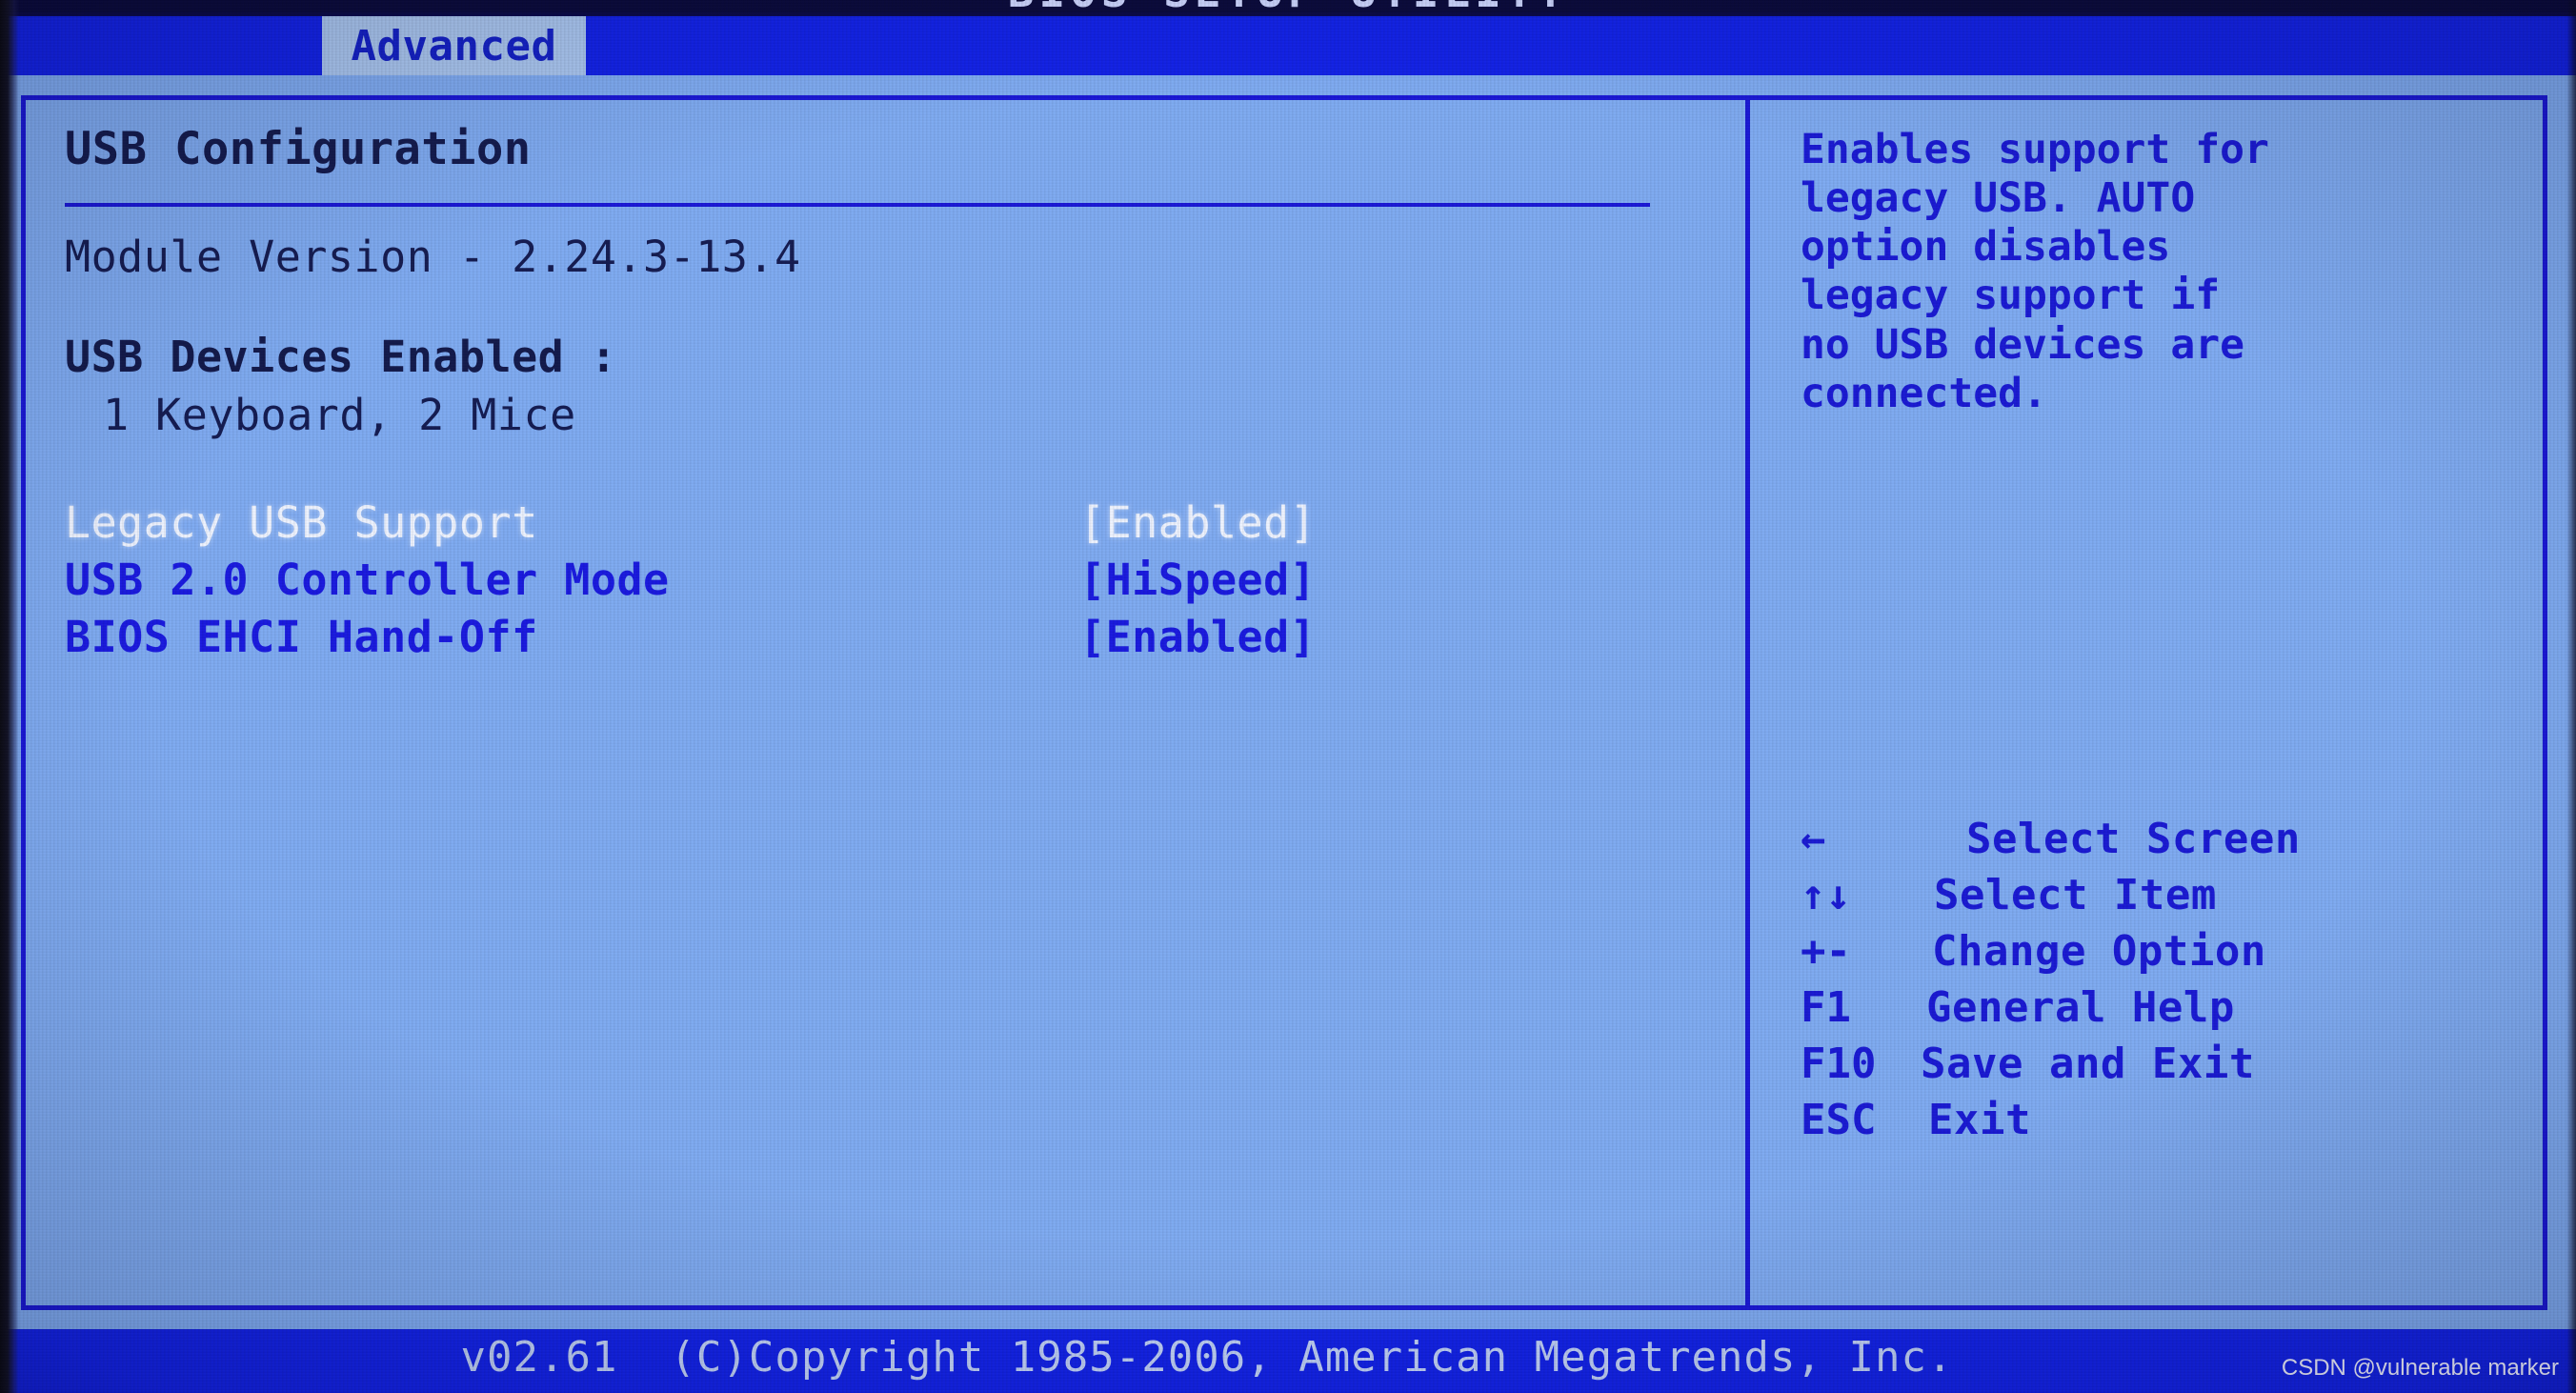 The width and height of the screenshot is (2576, 1393). I want to click on esc-key-label: ESC, so click(1839, 1120).